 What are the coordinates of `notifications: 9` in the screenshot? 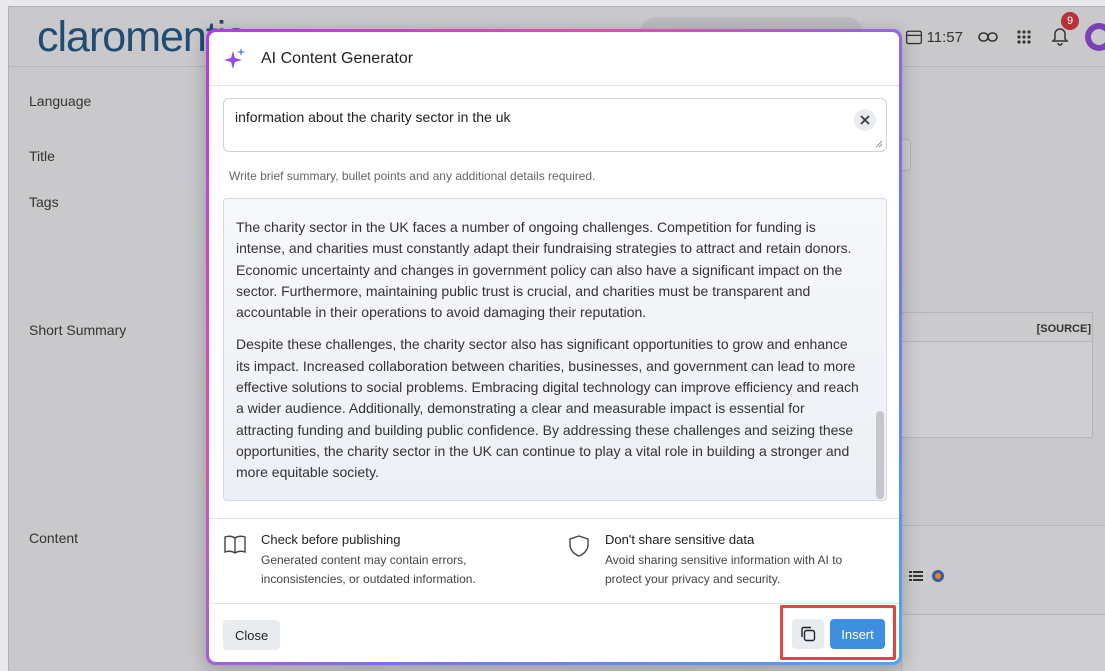 It's located at (1064, 31).